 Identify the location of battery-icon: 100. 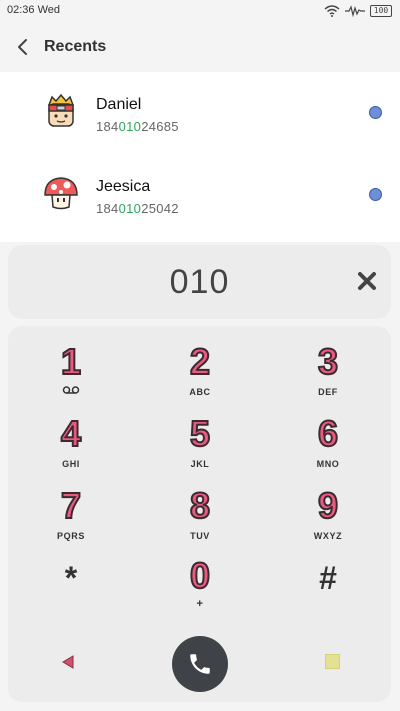
(381, 11).